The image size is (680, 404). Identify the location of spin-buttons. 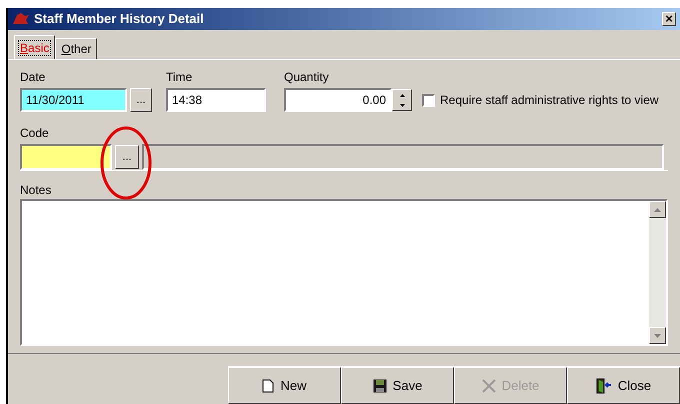
(402, 100).